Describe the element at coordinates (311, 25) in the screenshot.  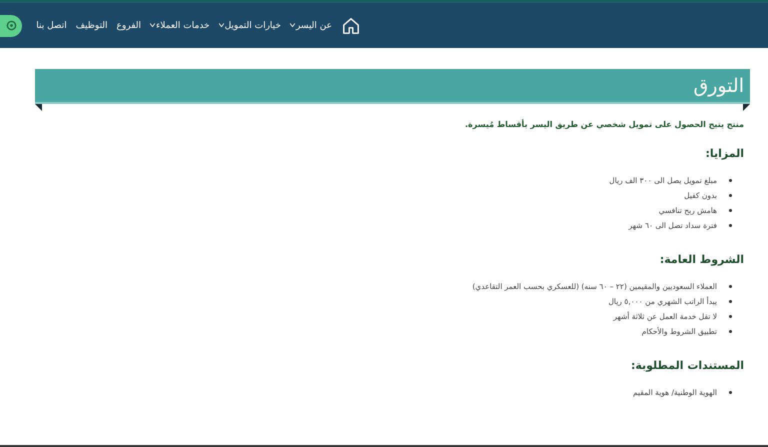
I see `nav-link: عن اليسر` at that location.